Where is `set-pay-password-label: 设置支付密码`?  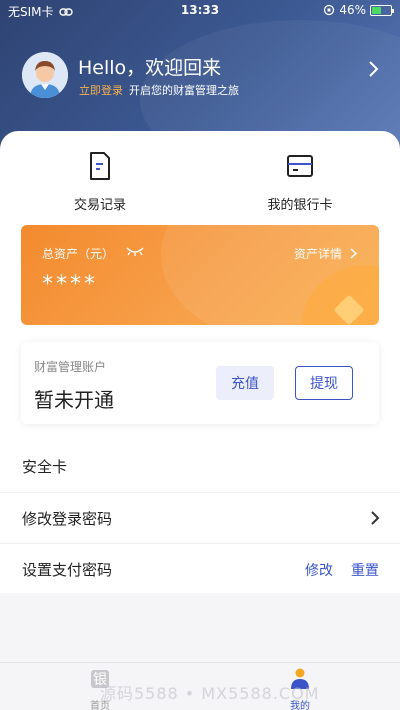
set-pay-password-label: 设置支付密码 is located at coordinates (67, 570).